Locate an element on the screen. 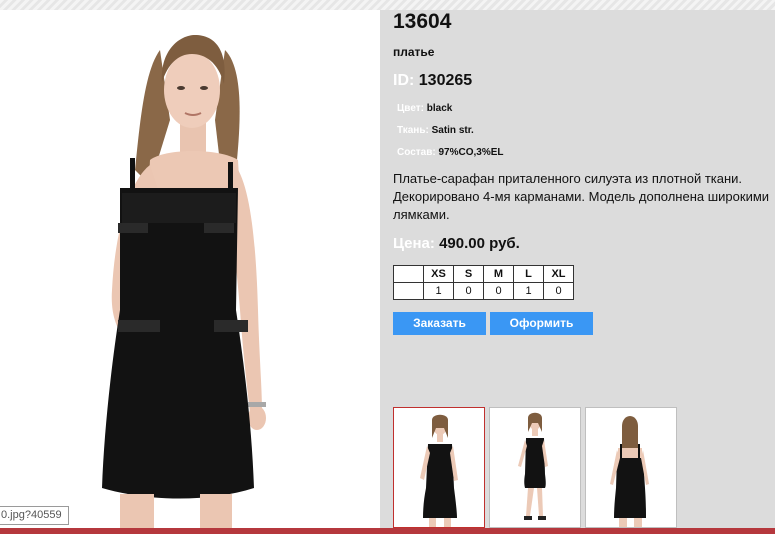 The width and height of the screenshot is (775, 534). fabric-label: Ткань: is located at coordinates (413, 130).